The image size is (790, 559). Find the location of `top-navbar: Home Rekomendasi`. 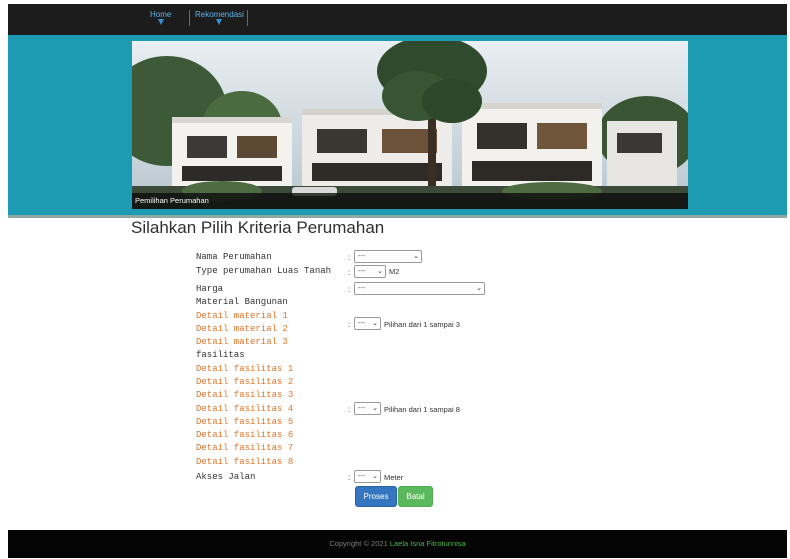

top-navbar: Home Rekomendasi is located at coordinates (397, 19).